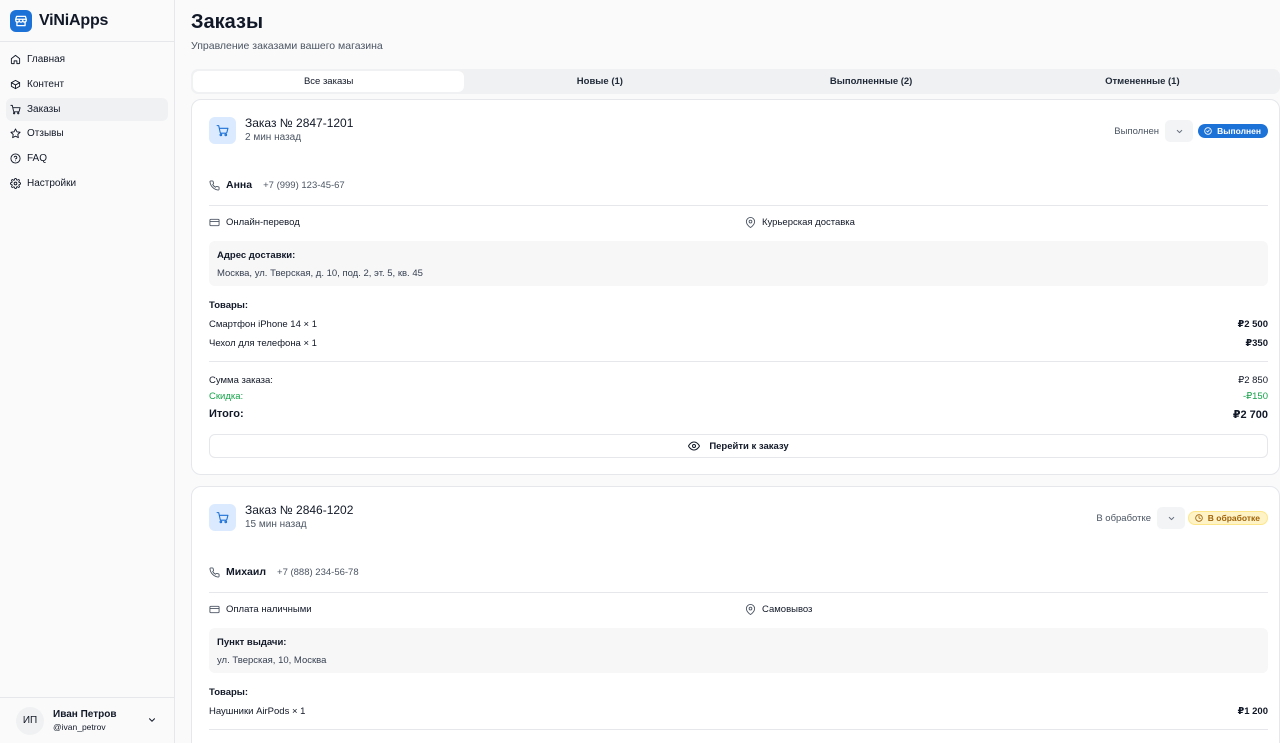 Image resolution: width=1280 pixels, height=743 pixels. I want to click on user-menu: ИП Иван Петров @ivan_petrov, so click(87, 720).